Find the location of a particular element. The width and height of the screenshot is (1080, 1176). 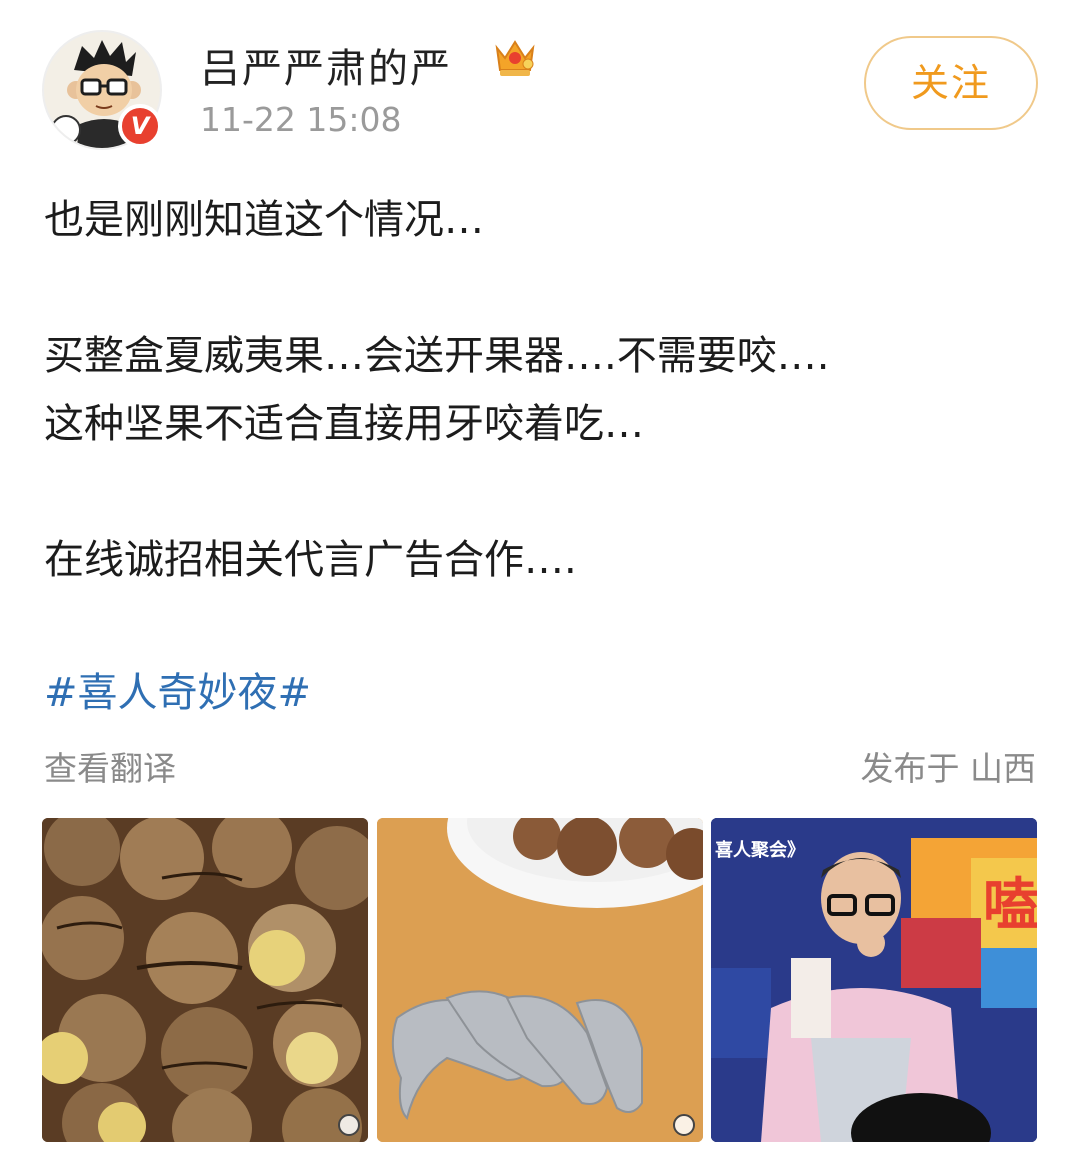

post-location: 发布于 山西 is located at coordinates (948, 768).